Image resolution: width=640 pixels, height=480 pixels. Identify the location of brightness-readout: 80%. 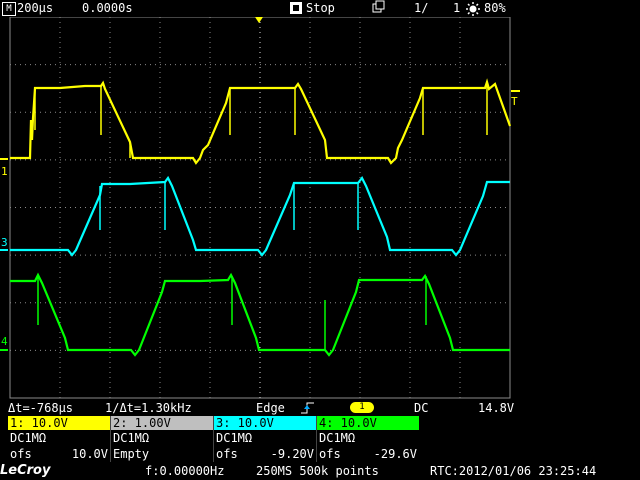
(495, 8).